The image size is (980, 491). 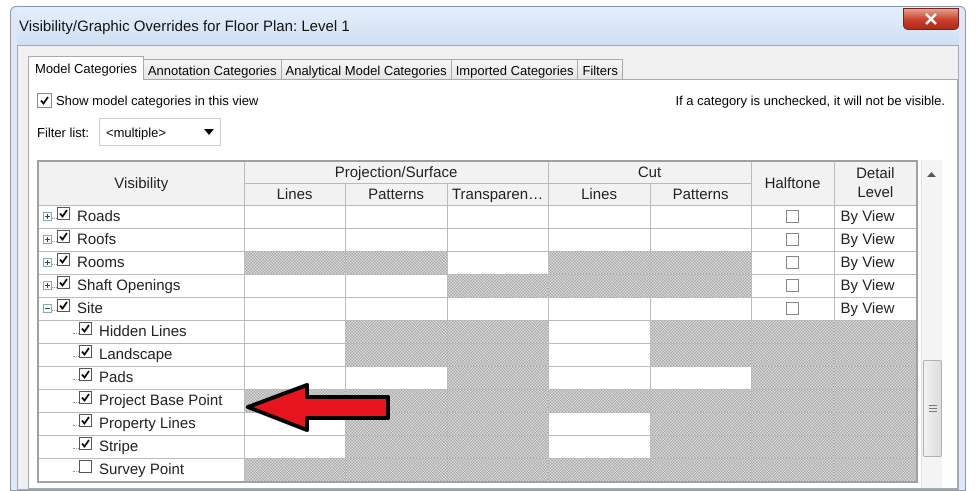 What do you see at coordinates (118, 446) in the screenshot?
I see `category-name: Stripe` at bounding box center [118, 446].